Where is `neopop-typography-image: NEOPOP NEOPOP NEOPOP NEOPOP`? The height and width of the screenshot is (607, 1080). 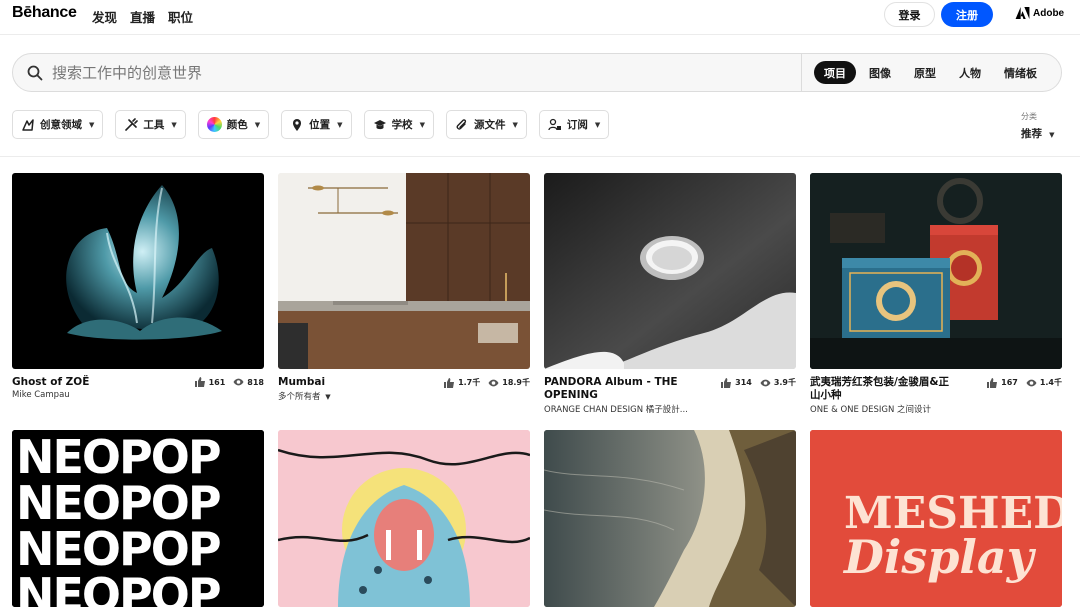
neopop-typography-image: NEOPOP NEOPOP NEOPOP NEOPOP is located at coordinates (138, 518).